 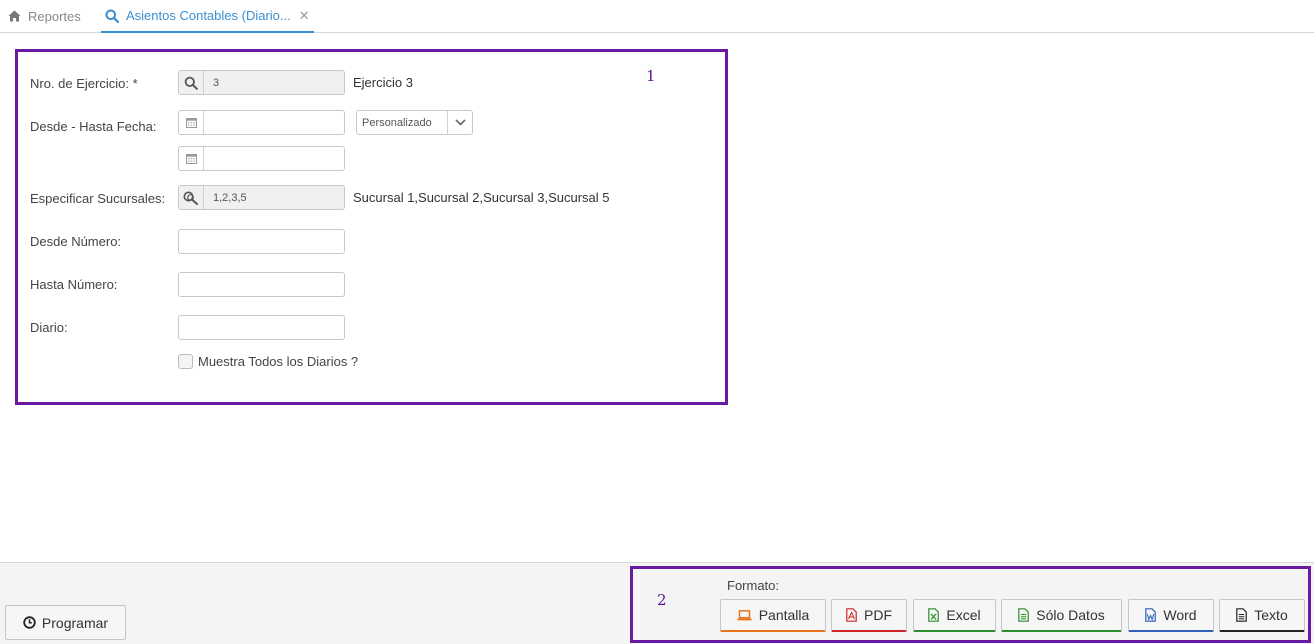 I want to click on format-label: Word, so click(x=1180, y=615).